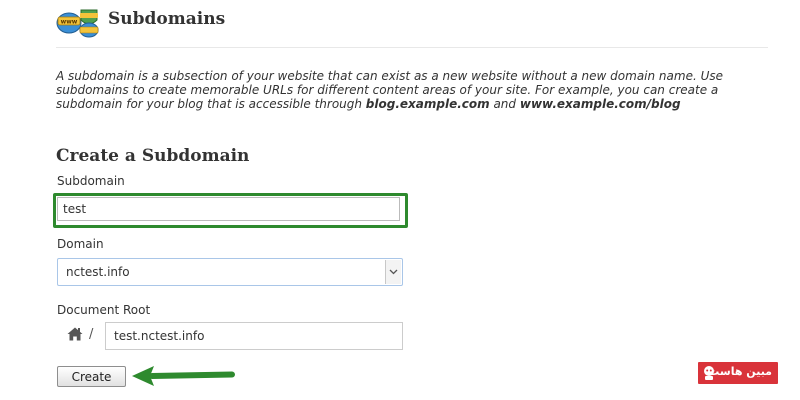  Describe the element at coordinates (75, 334) in the screenshot. I see `home-icon` at that location.